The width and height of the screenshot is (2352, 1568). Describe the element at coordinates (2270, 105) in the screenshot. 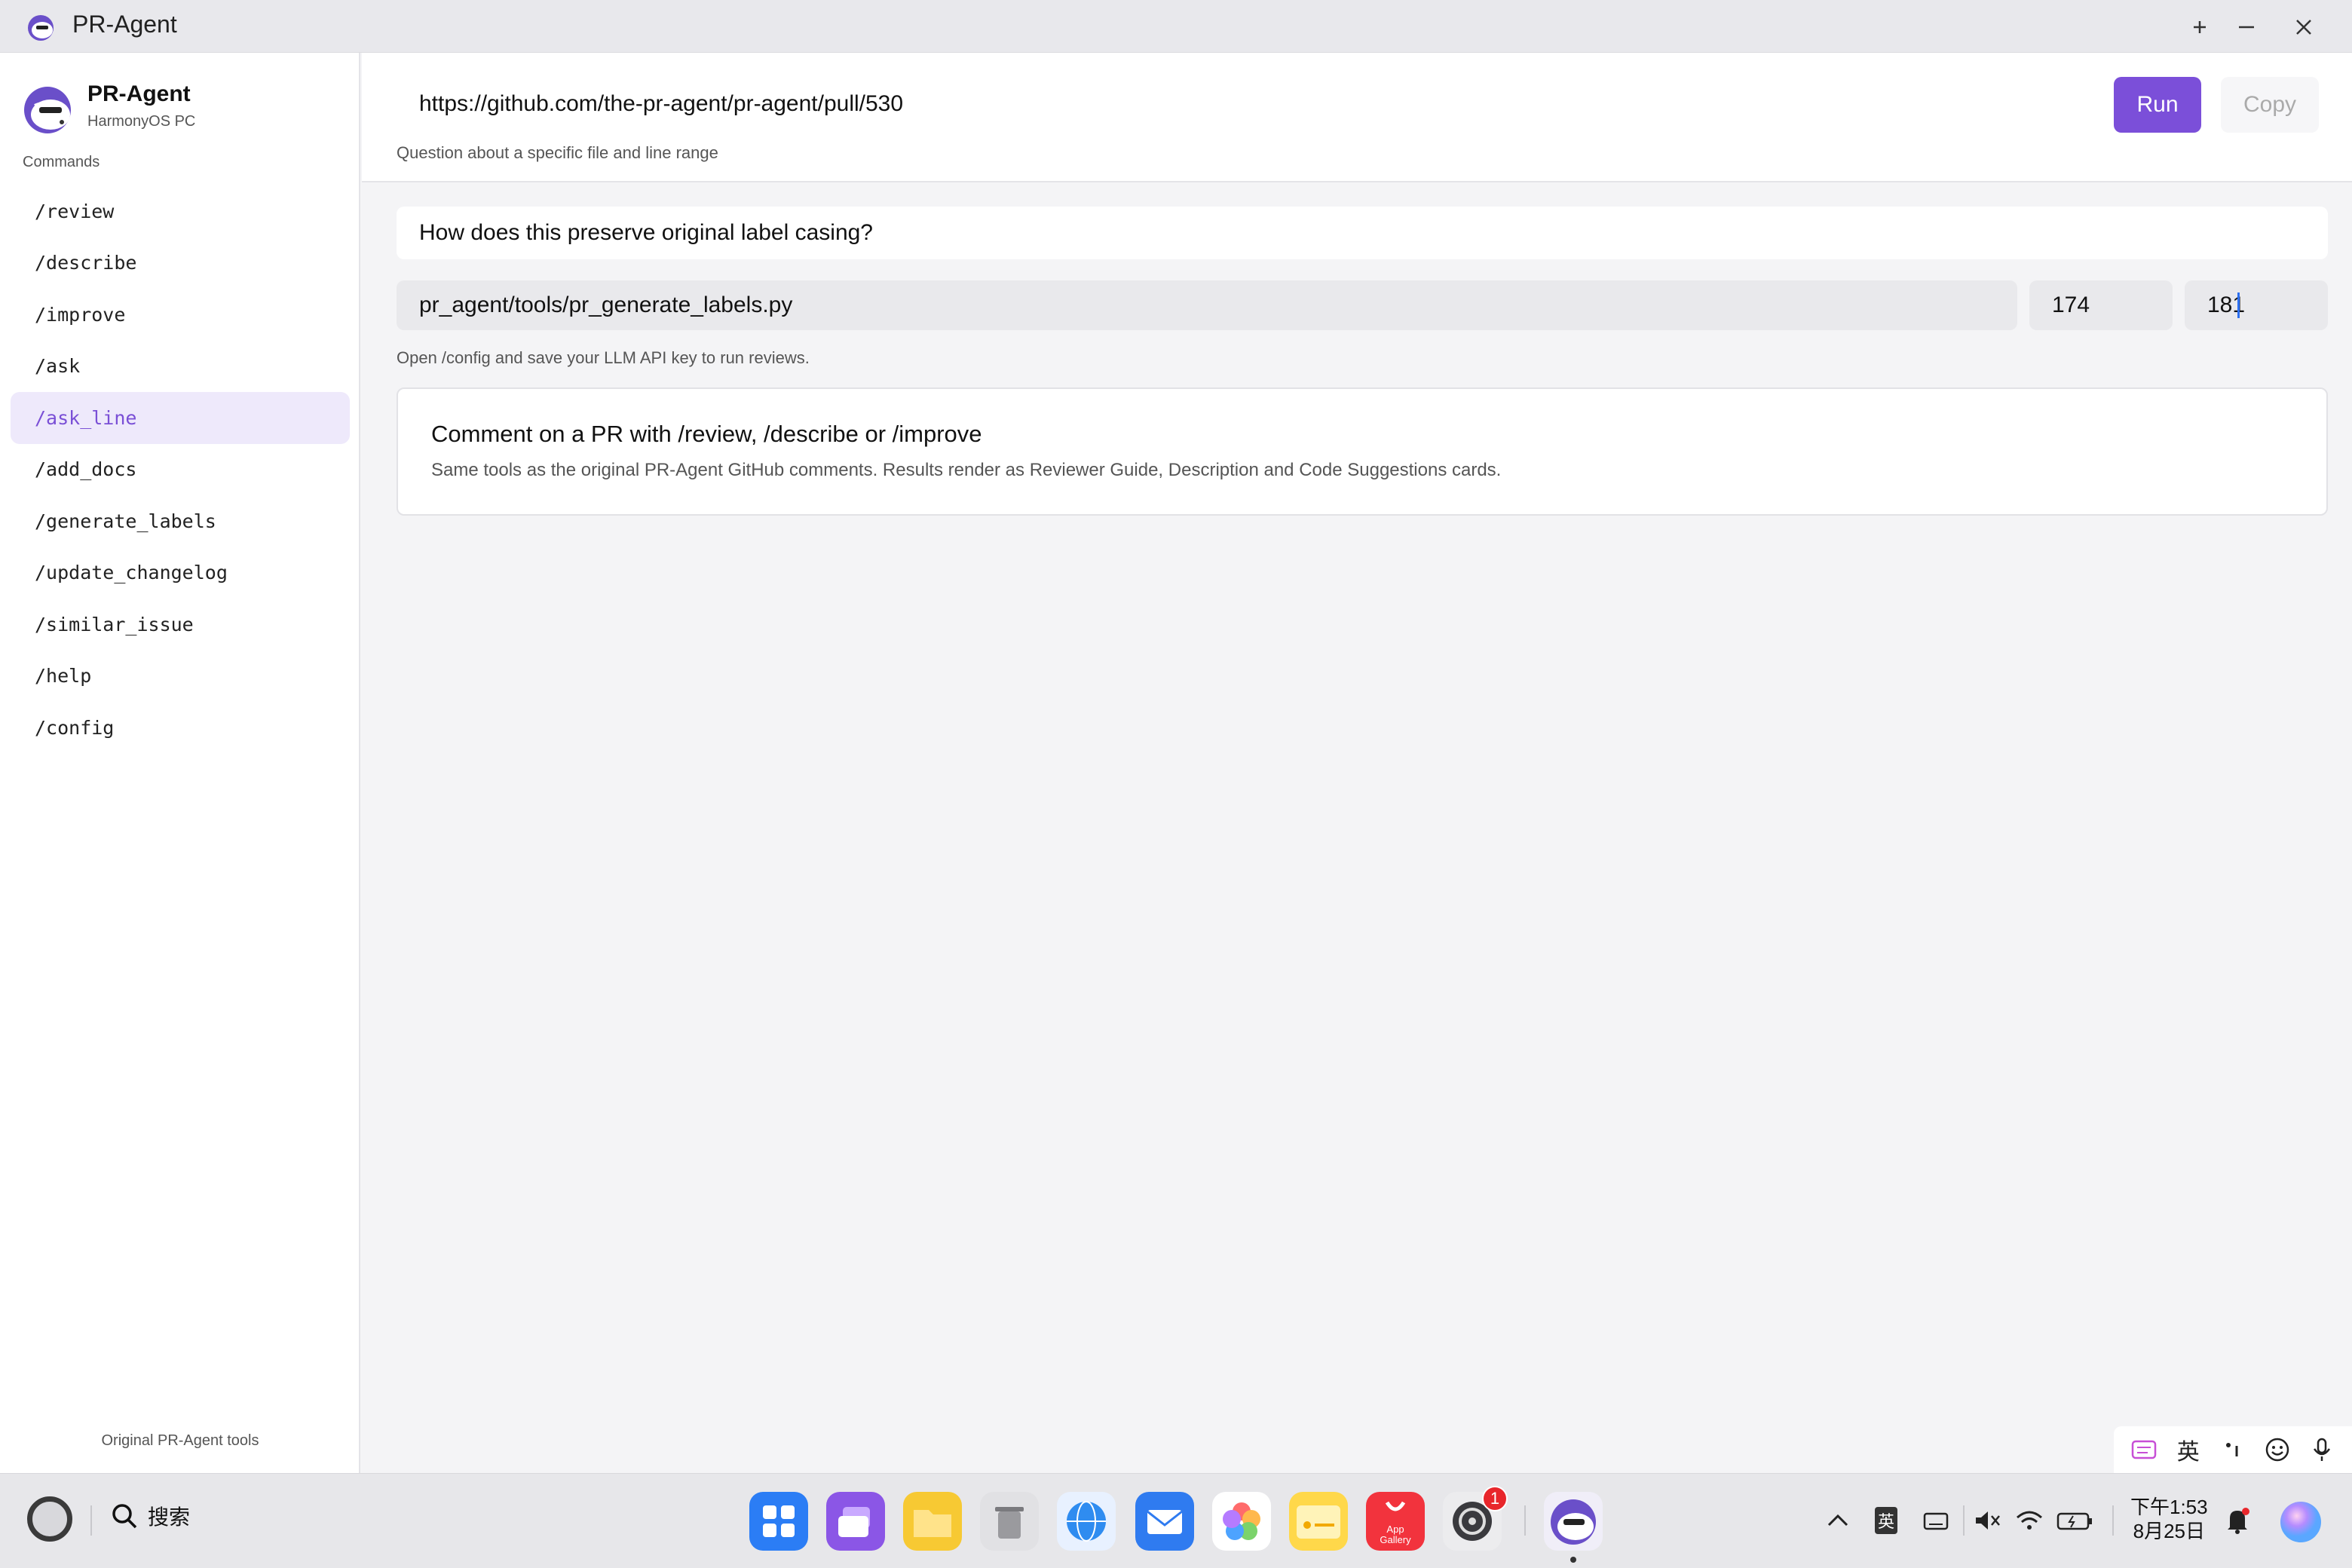

I see `copy-button: Copy` at that location.